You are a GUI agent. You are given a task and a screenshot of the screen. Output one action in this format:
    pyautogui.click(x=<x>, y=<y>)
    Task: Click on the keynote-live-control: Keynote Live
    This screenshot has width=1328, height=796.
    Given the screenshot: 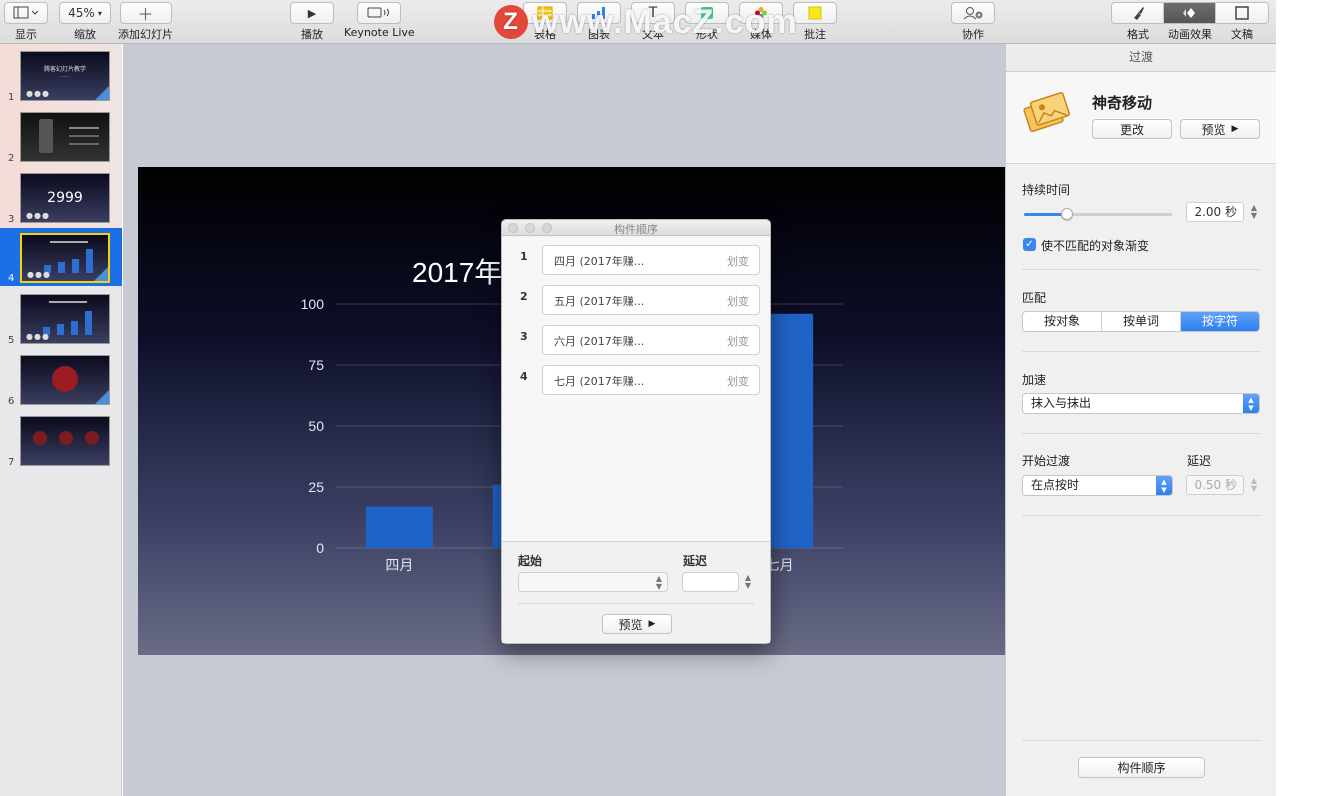 What is the action you would take?
    pyautogui.click(x=379, y=20)
    